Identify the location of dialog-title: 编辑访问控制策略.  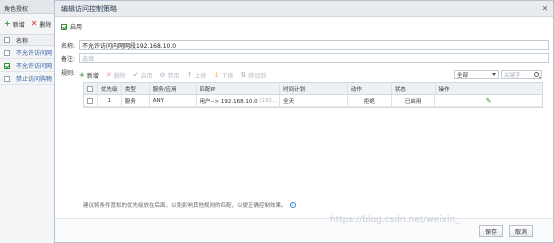
(89, 8).